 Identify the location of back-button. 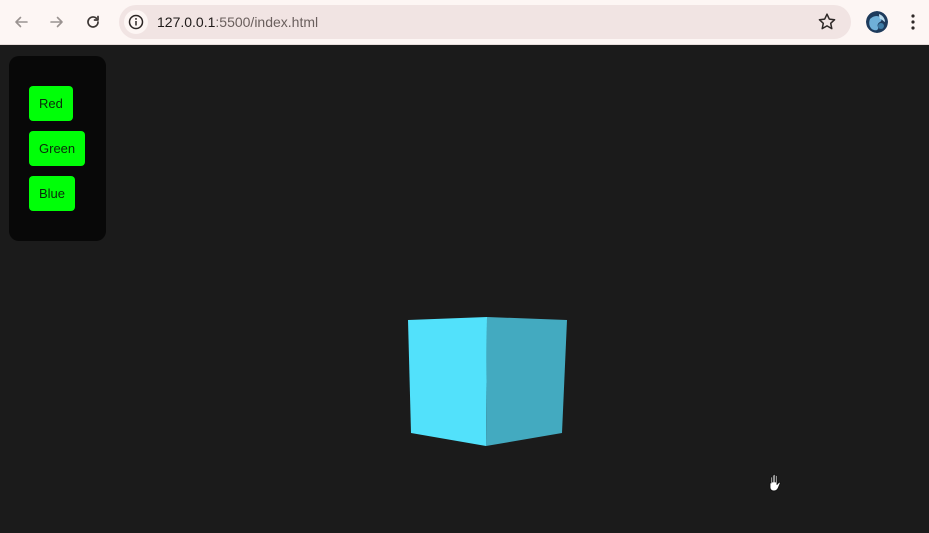
(21, 22).